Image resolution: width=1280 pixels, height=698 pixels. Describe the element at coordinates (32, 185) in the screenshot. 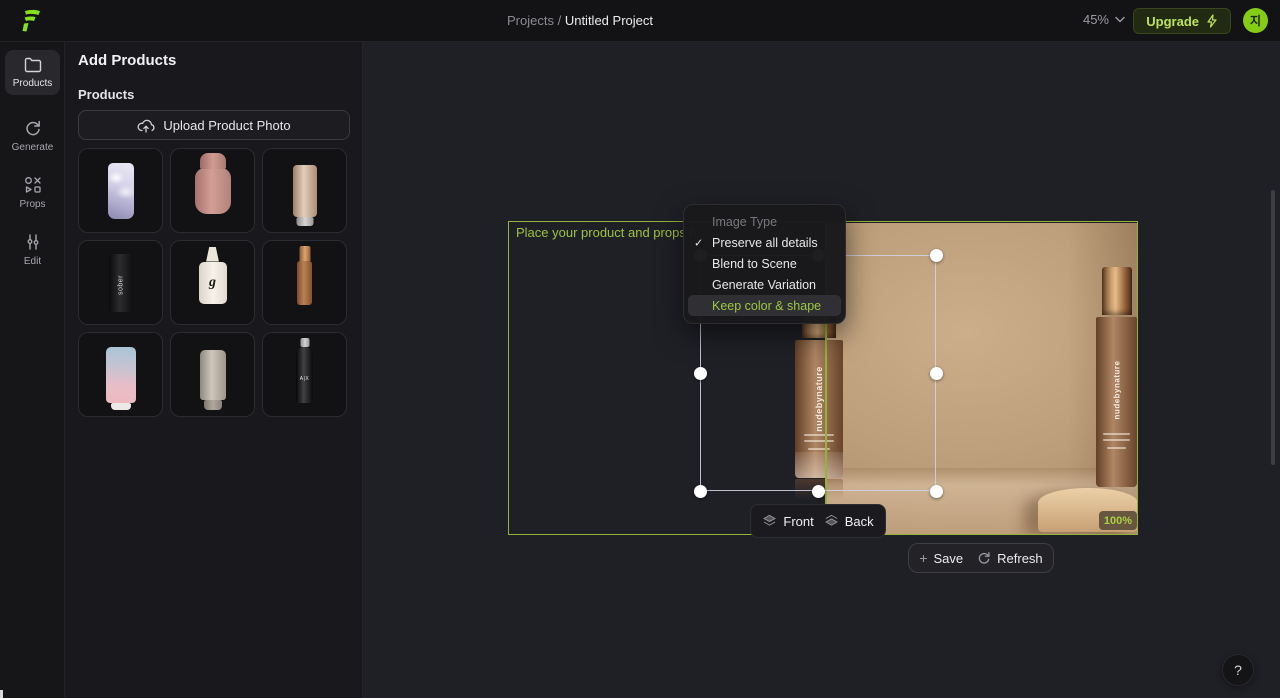

I see `props-icon` at that location.